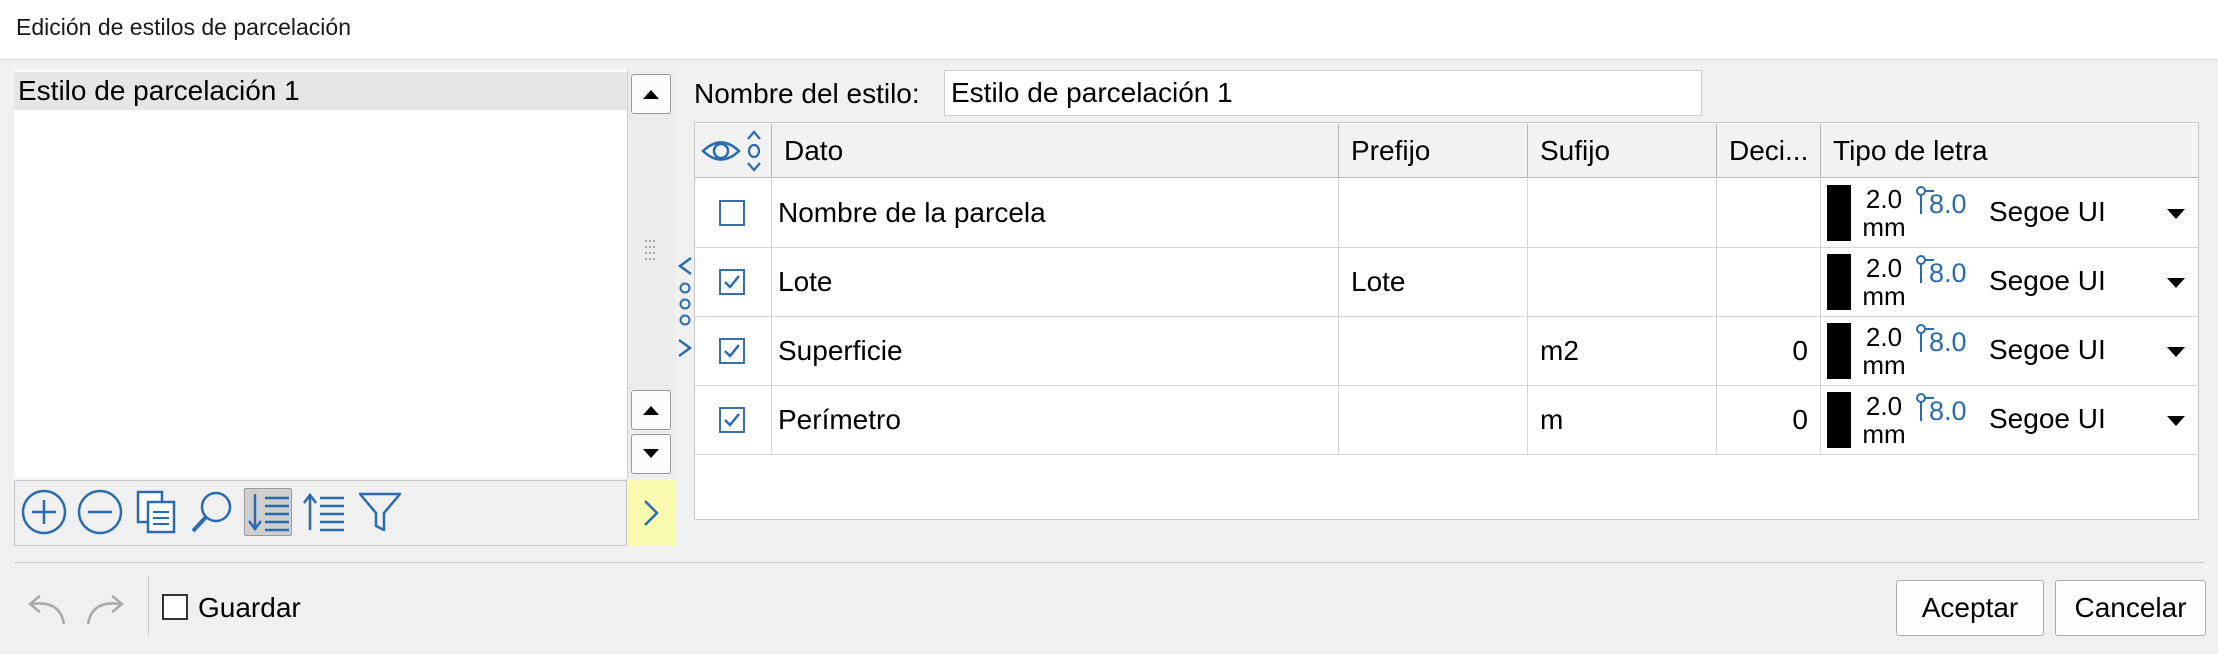 Image resolution: width=2218 pixels, height=654 pixels. What do you see at coordinates (100, 512) in the screenshot?
I see `remove-icon` at bounding box center [100, 512].